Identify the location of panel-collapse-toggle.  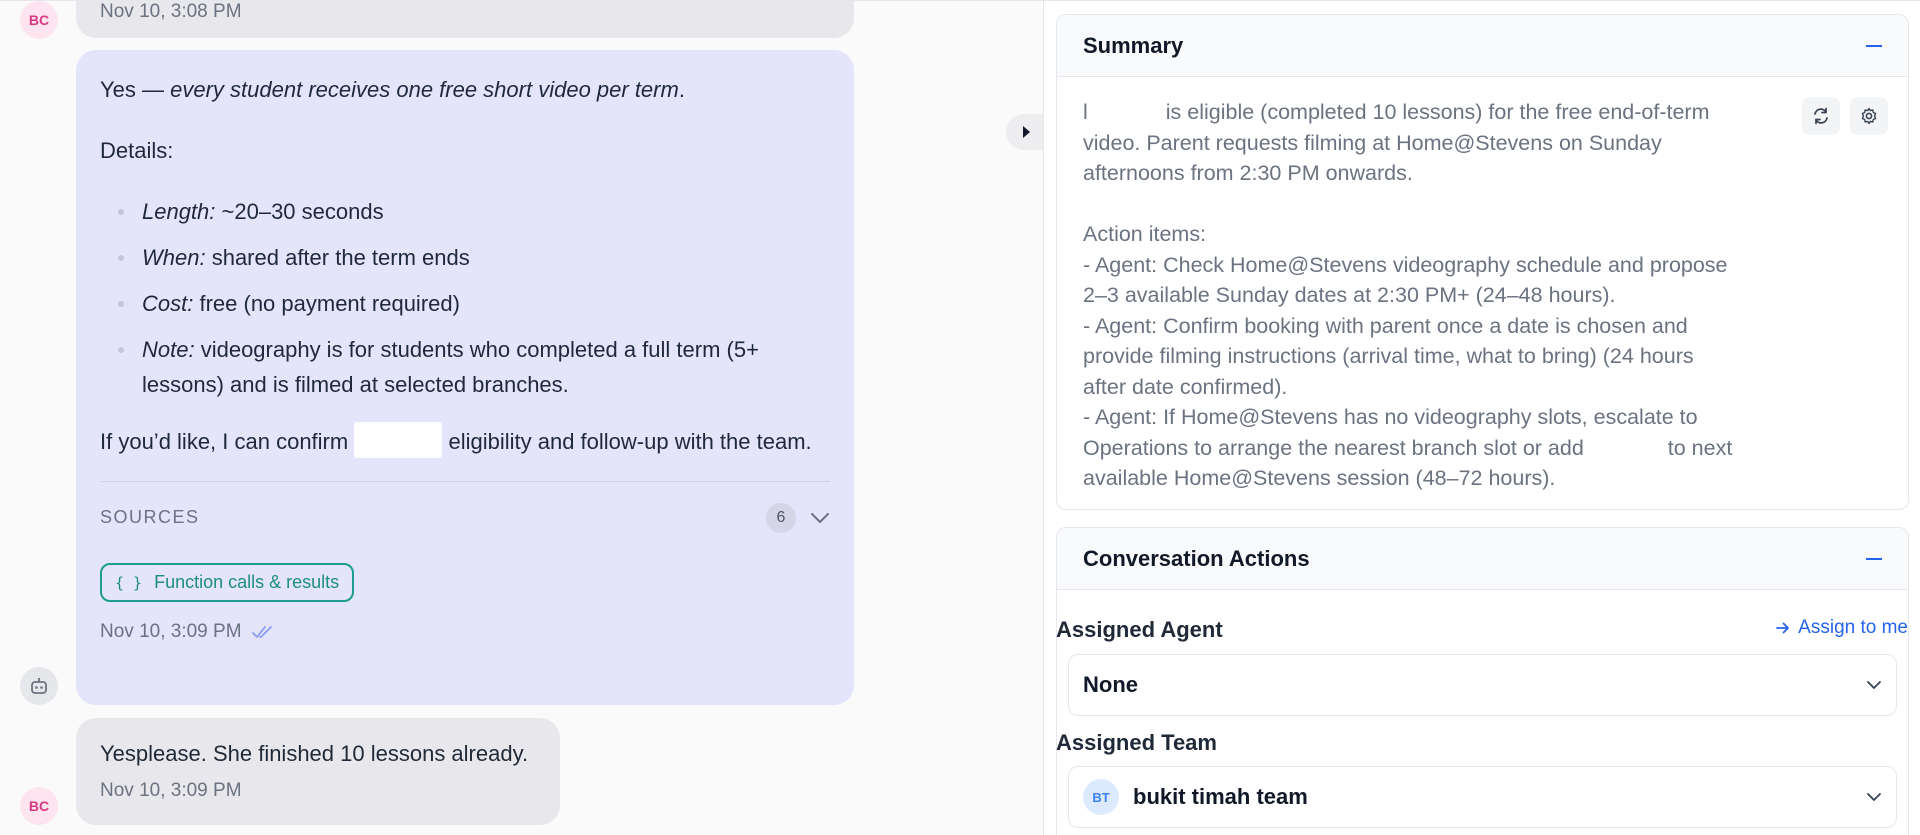
(1024, 132).